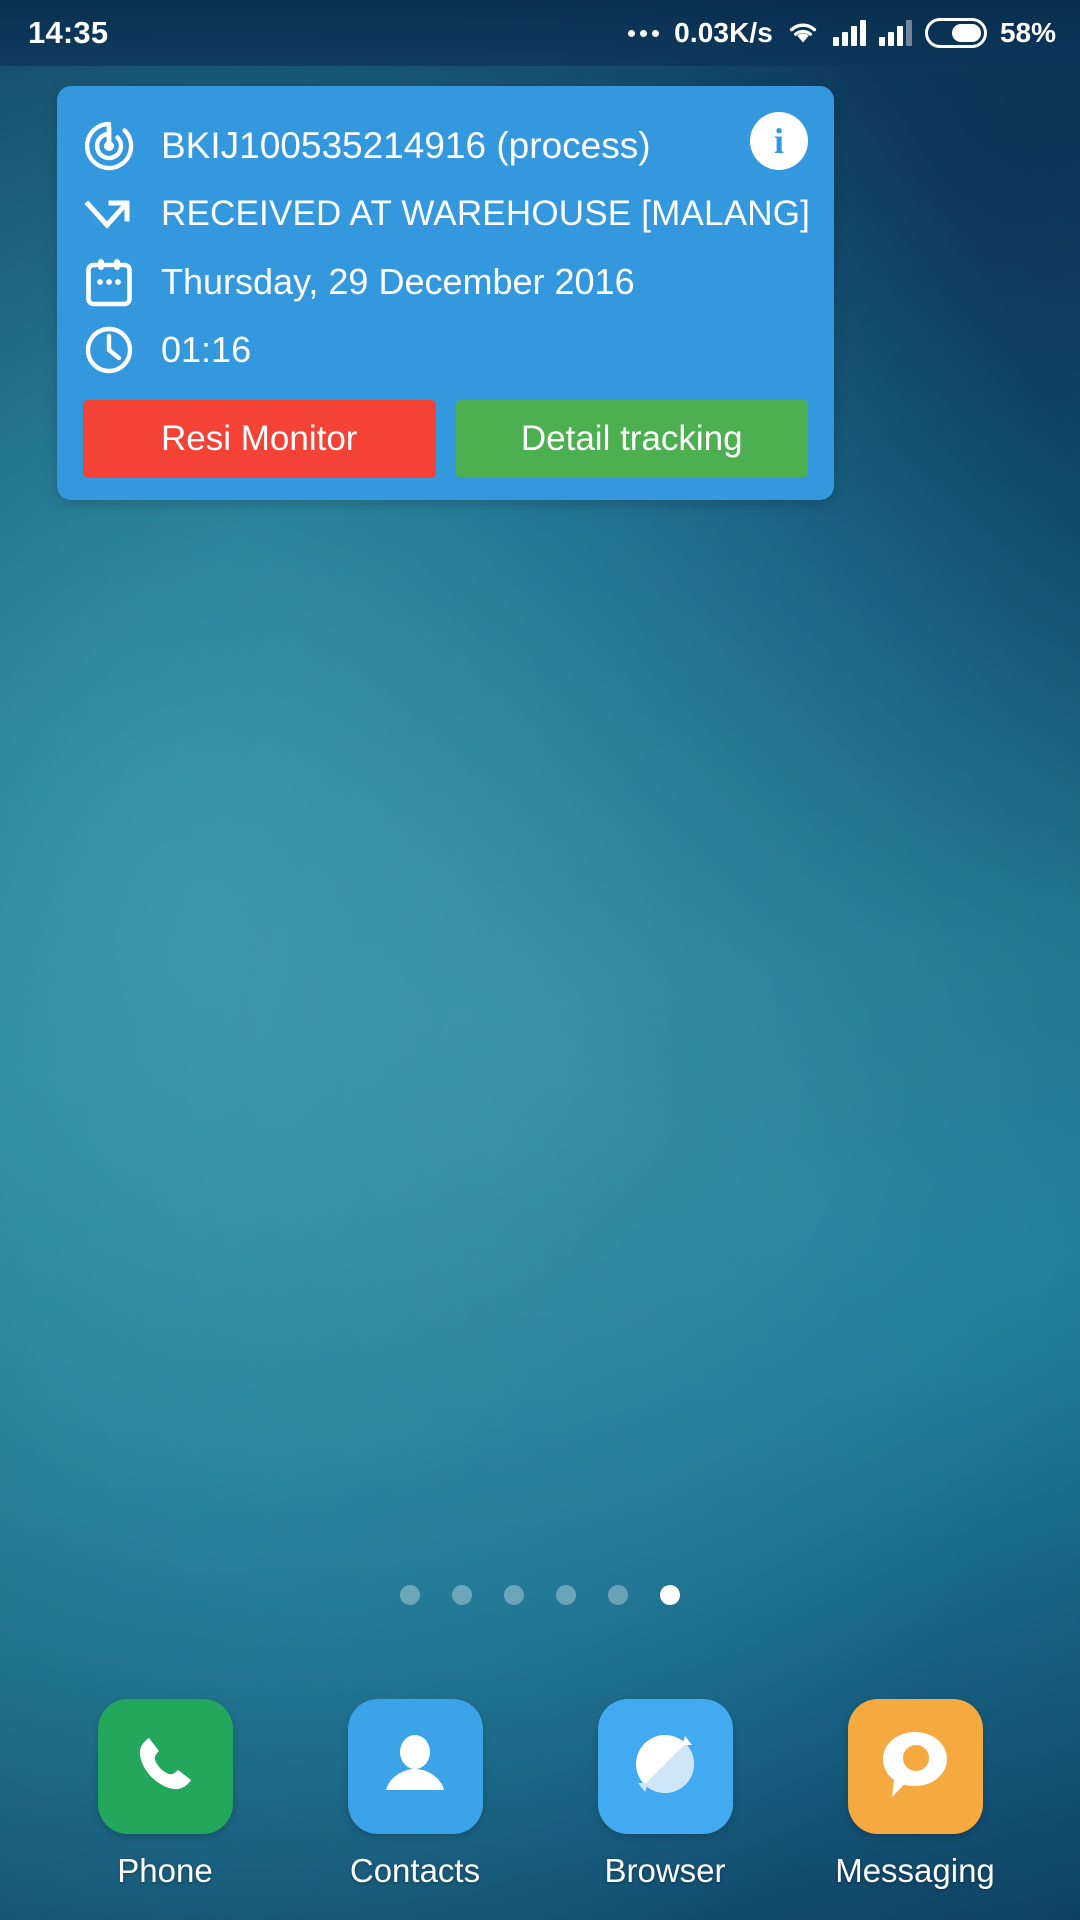 The height and width of the screenshot is (1920, 1080). I want to click on tracking-number-label: BKIJ100535214916 (process), so click(406, 145).